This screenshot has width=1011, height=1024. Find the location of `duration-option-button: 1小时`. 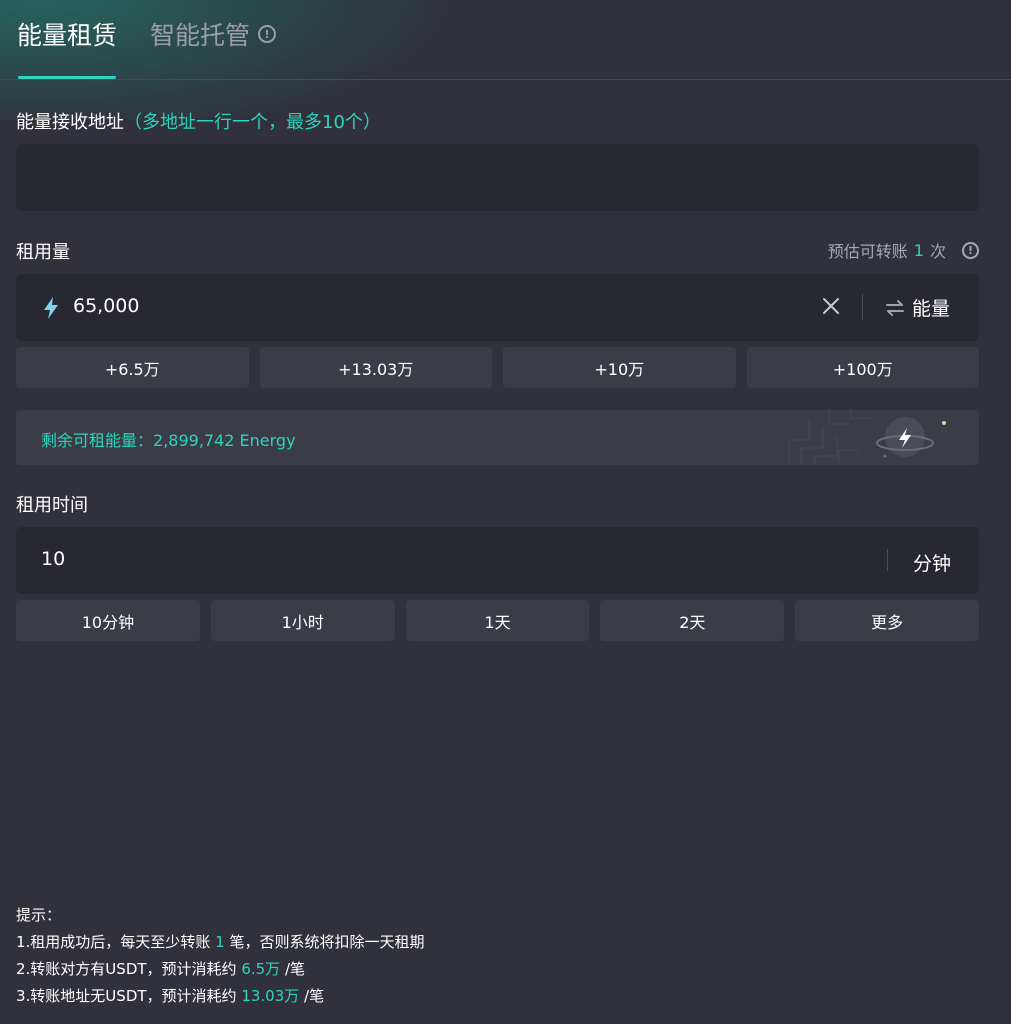

duration-option-button: 1小时 is located at coordinates (302, 620).